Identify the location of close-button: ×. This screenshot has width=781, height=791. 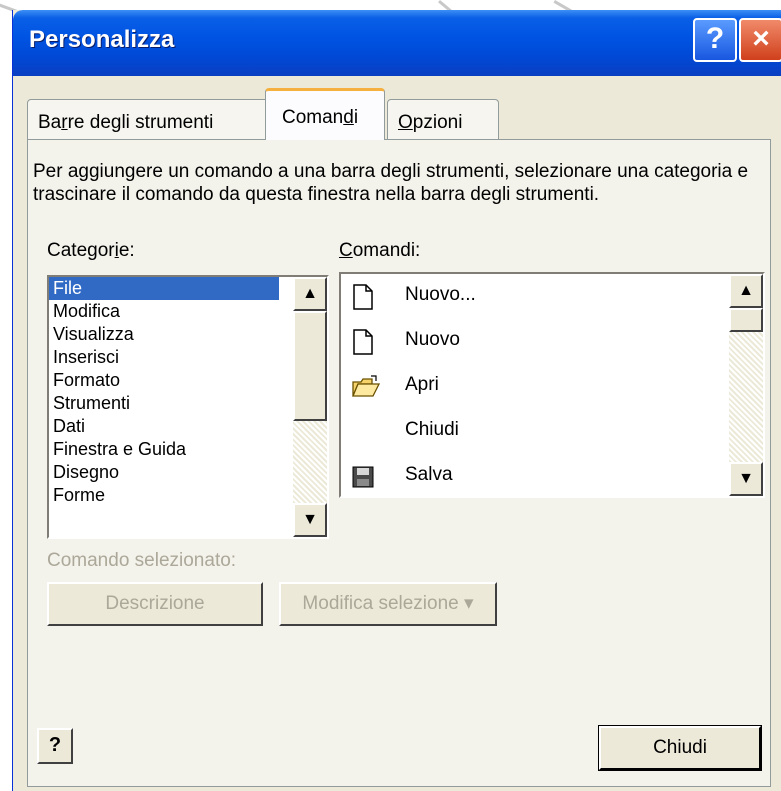
(760, 40).